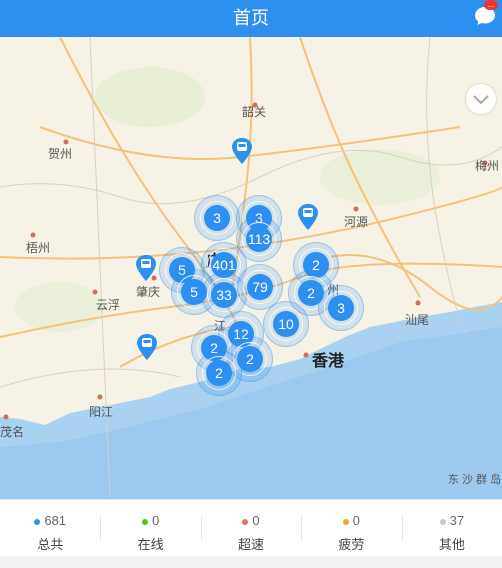 This screenshot has width=502, height=568. What do you see at coordinates (457, 520) in the screenshot?
I see `stat-count: 37` at bounding box center [457, 520].